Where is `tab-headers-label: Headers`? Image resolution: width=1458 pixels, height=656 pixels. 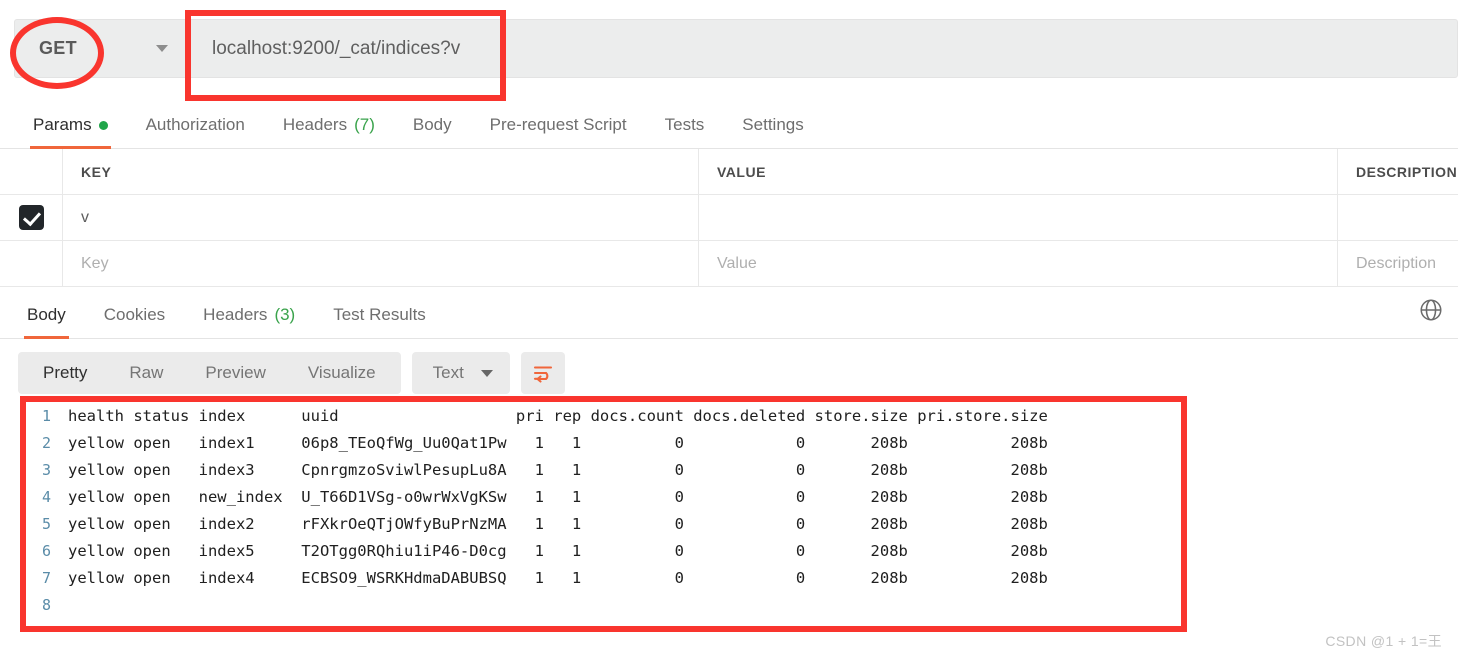 tab-headers-label: Headers is located at coordinates (315, 124).